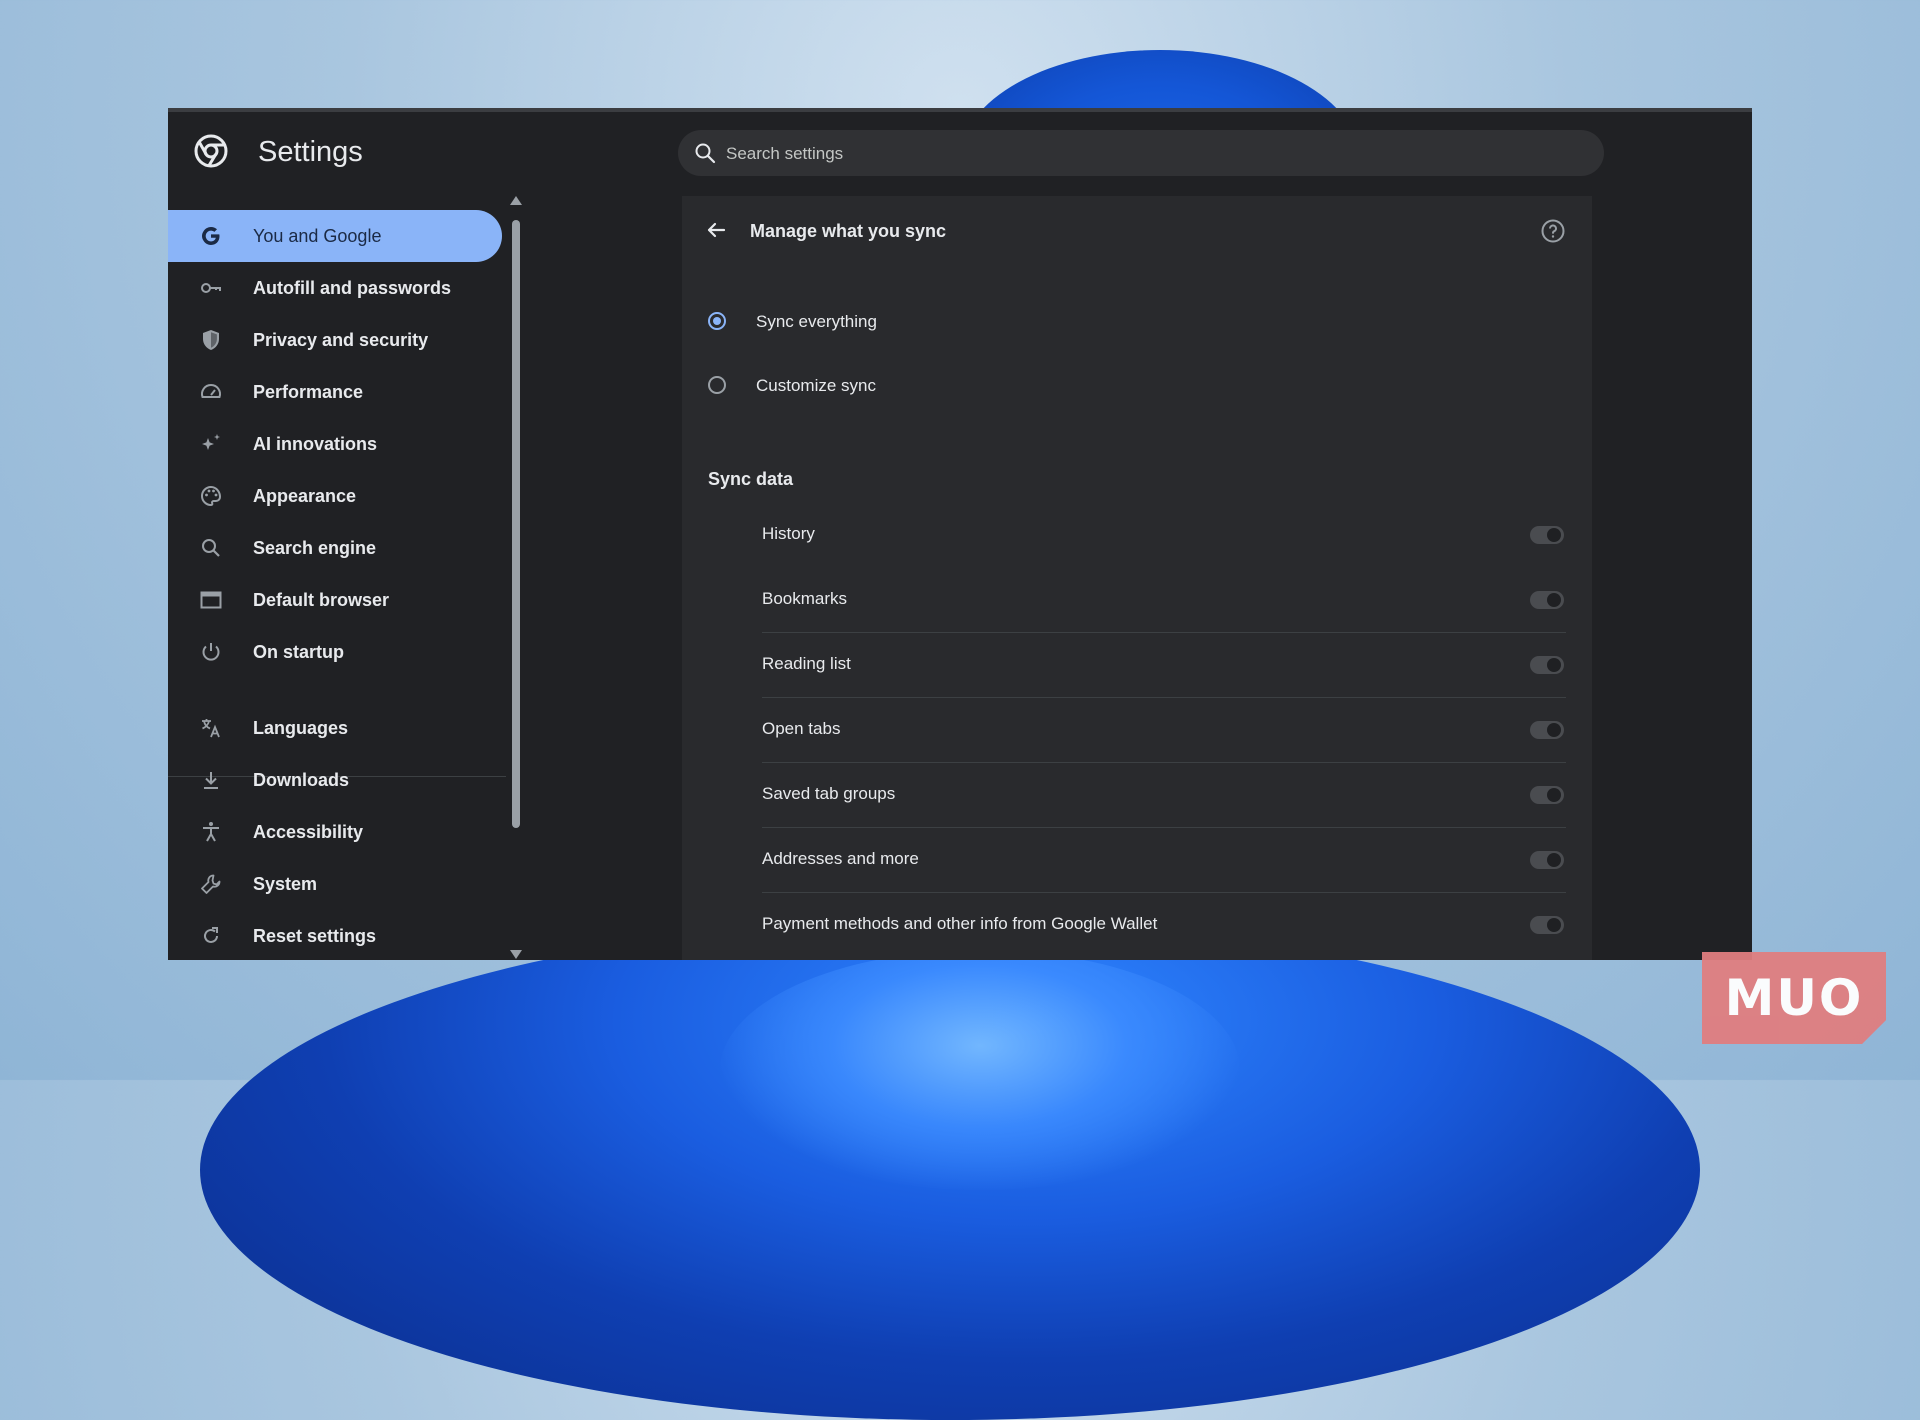  I want to click on sidebar-item-label: Performance, so click(308, 392).